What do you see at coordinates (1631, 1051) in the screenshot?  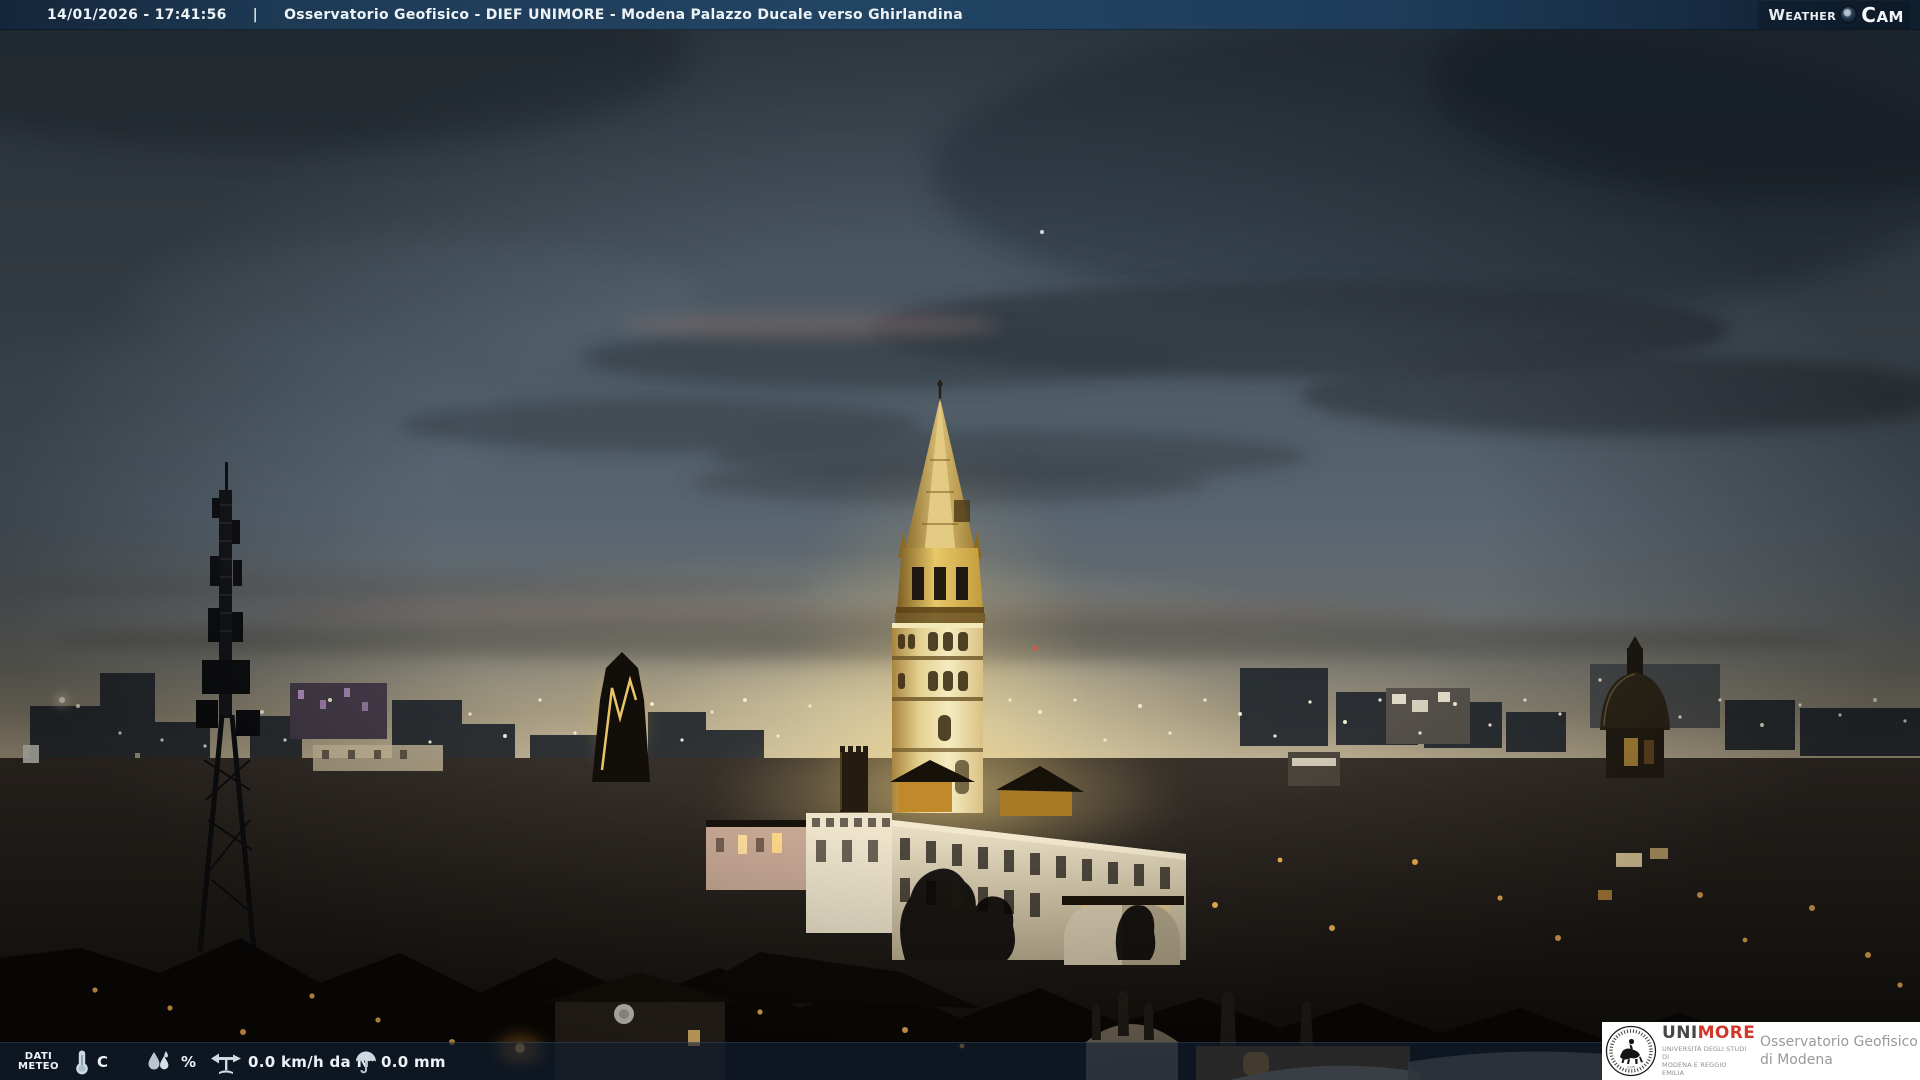 I see `unimore-seal-icon: 1175` at bounding box center [1631, 1051].